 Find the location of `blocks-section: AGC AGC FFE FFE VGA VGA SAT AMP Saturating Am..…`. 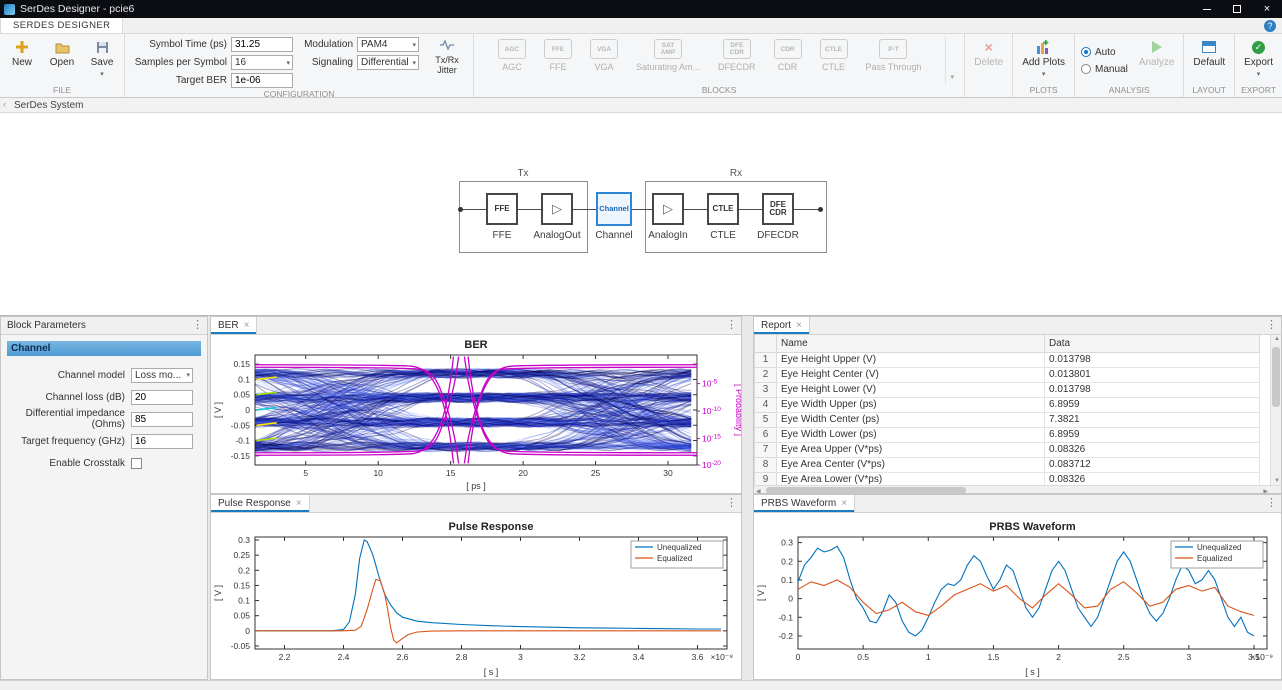

blocks-section: AGC AGC FFE FFE VGA VGA SAT AMP Saturating Am..… is located at coordinates (720, 65).